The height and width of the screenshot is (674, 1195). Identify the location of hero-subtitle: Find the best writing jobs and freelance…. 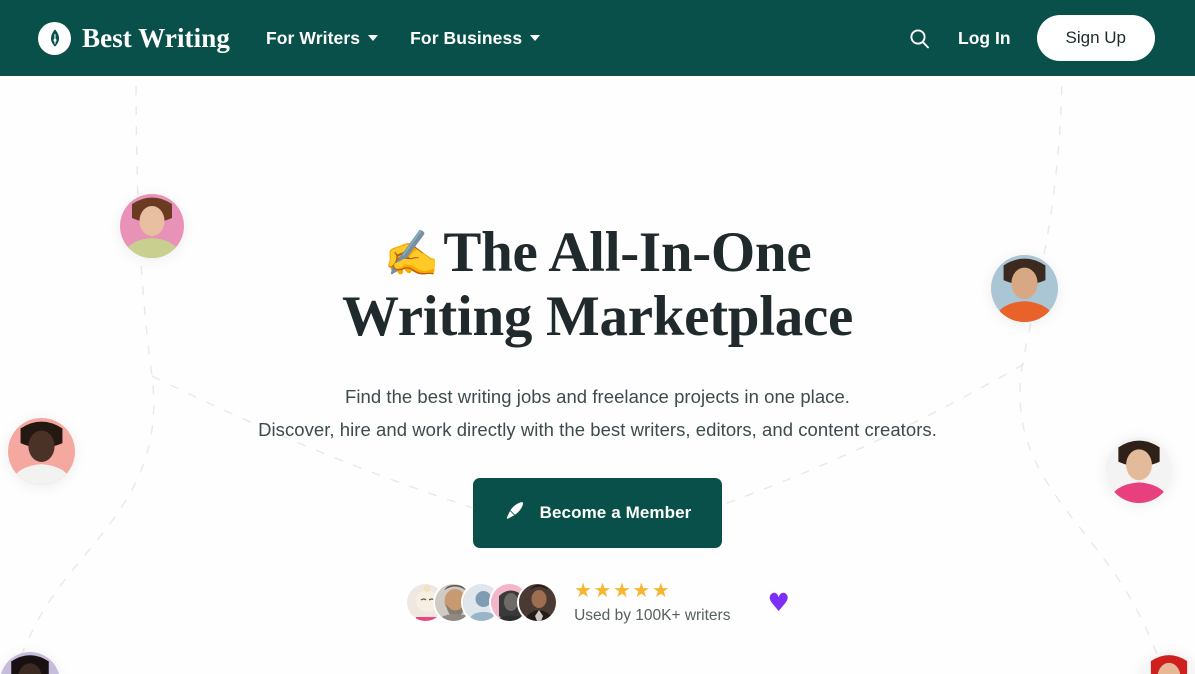
(597, 413).